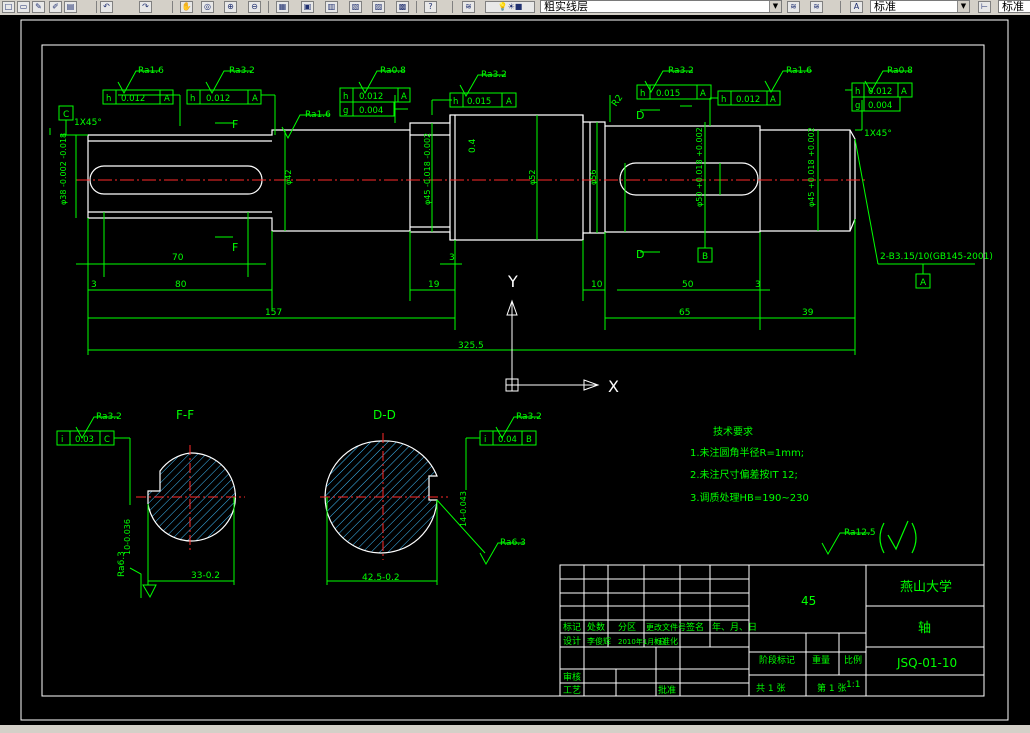 The height and width of the screenshot is (733, 1030). What do you see at coordinates (38, 6) in the screenshot?
I see `pencil-icon: ✎` at bounding box center [38, 6].